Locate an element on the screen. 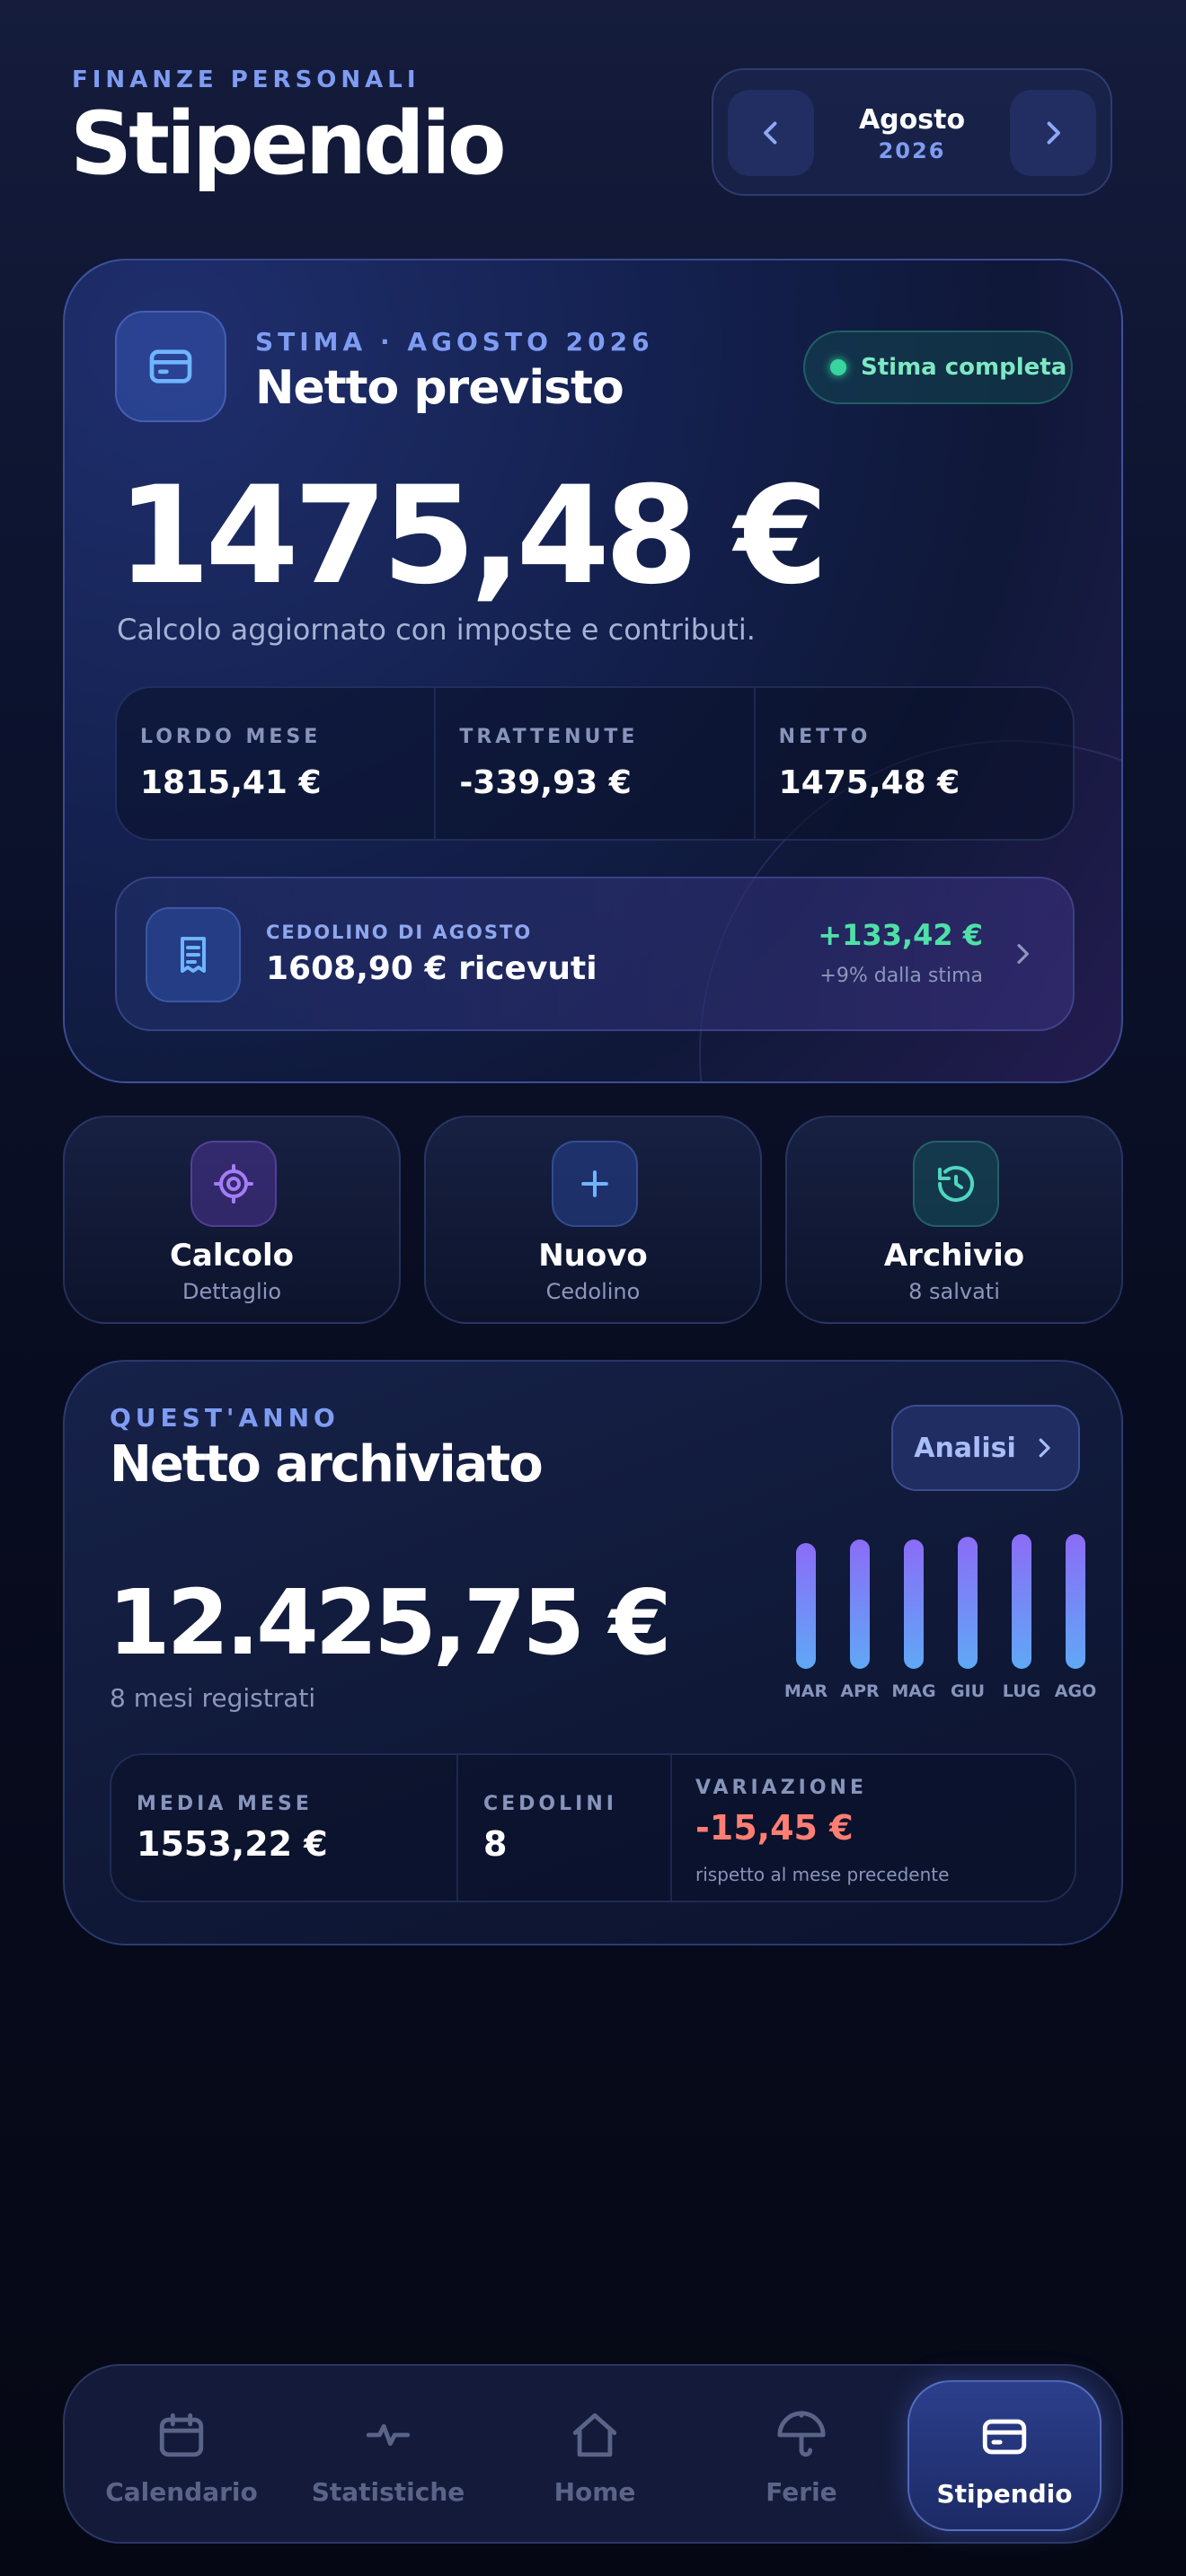 Image resolution: width=1186 pixels, height=2576 pixels. chart-bar-apr: APR is located at coordinates (860, 1620).